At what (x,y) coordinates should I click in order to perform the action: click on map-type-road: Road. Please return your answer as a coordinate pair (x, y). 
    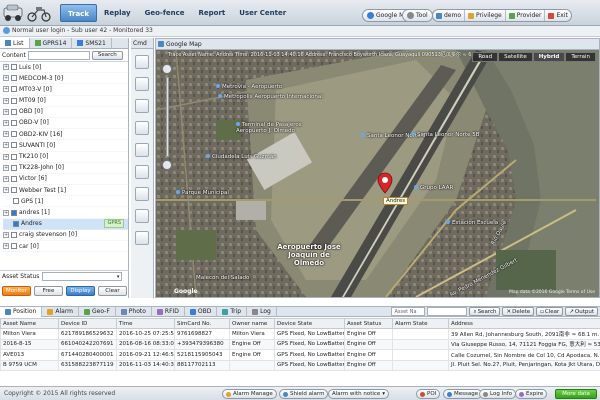
    Looking at the image, I should click on (485, 57).